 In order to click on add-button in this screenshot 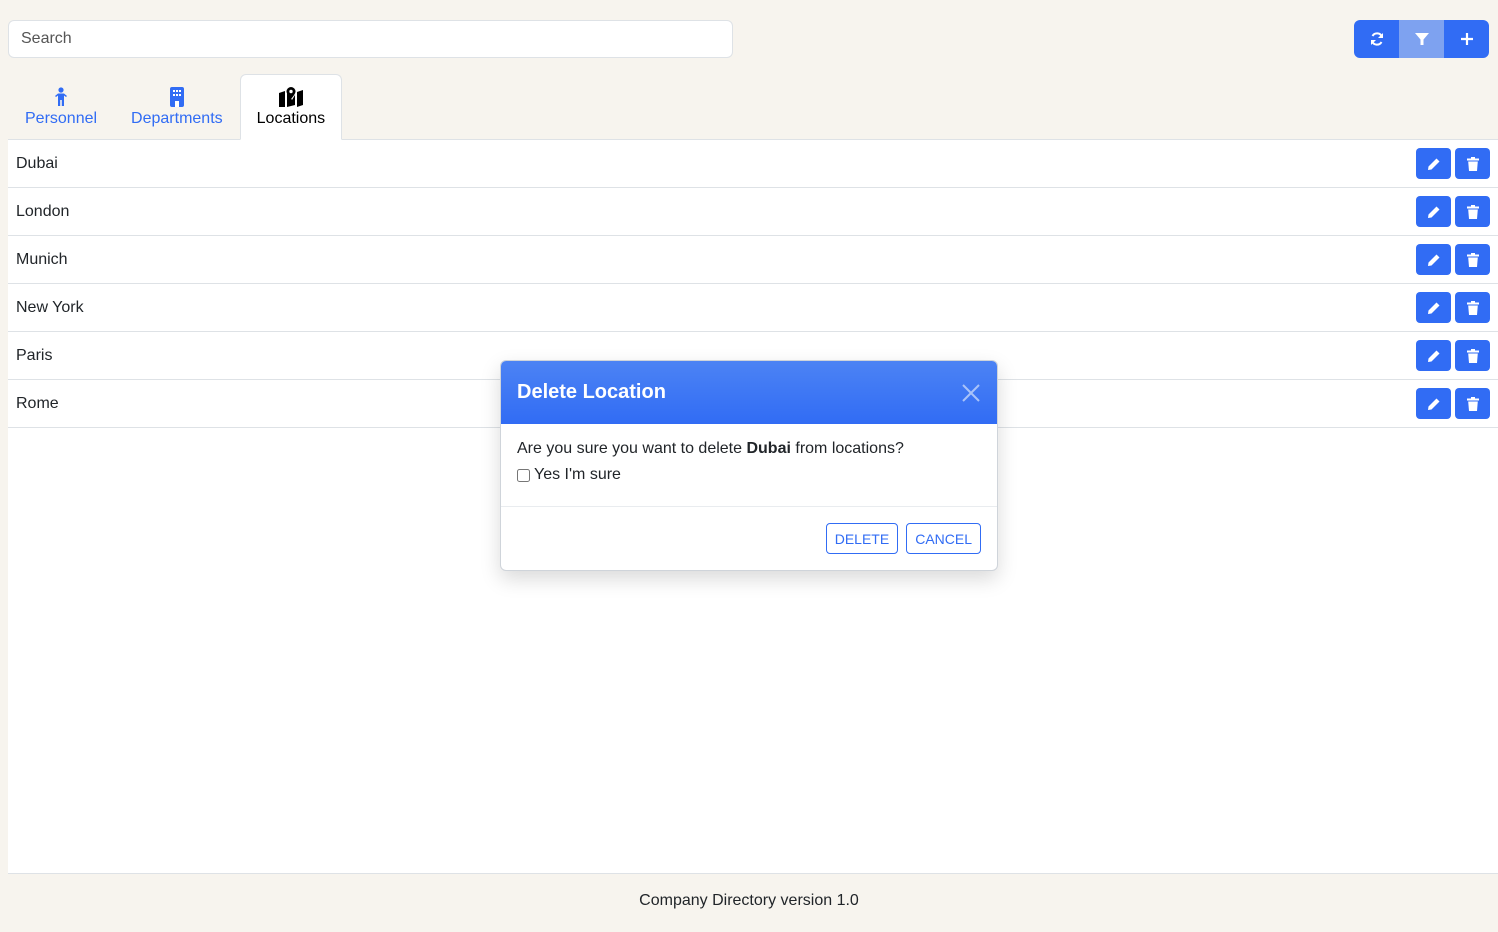, I will do `click(1466, 39)`.